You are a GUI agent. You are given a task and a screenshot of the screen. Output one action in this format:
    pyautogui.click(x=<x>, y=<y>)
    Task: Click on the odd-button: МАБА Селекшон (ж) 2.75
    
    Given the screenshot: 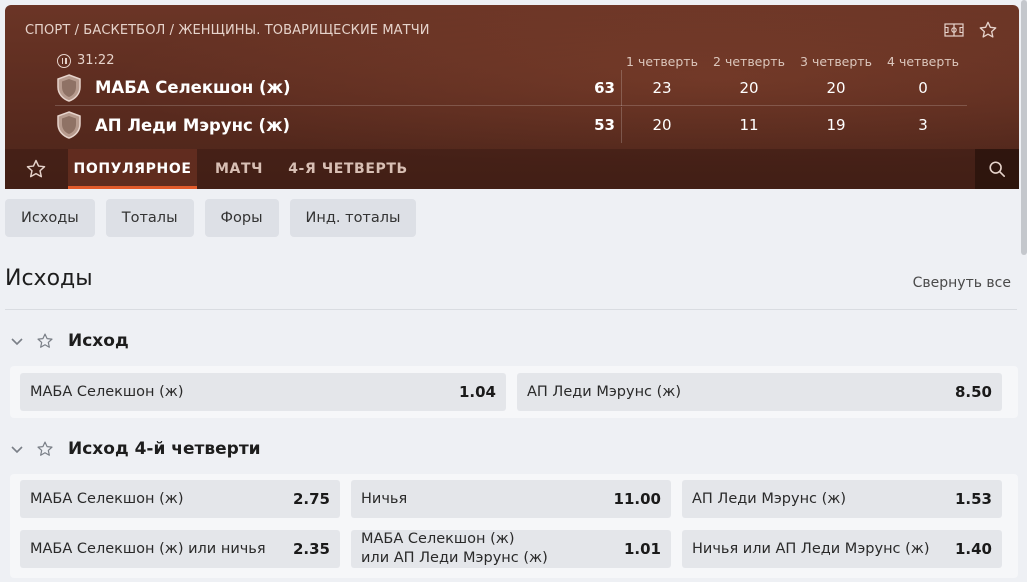 What is the action you would take?
    pyautogui.click(x=180, y=499)
    